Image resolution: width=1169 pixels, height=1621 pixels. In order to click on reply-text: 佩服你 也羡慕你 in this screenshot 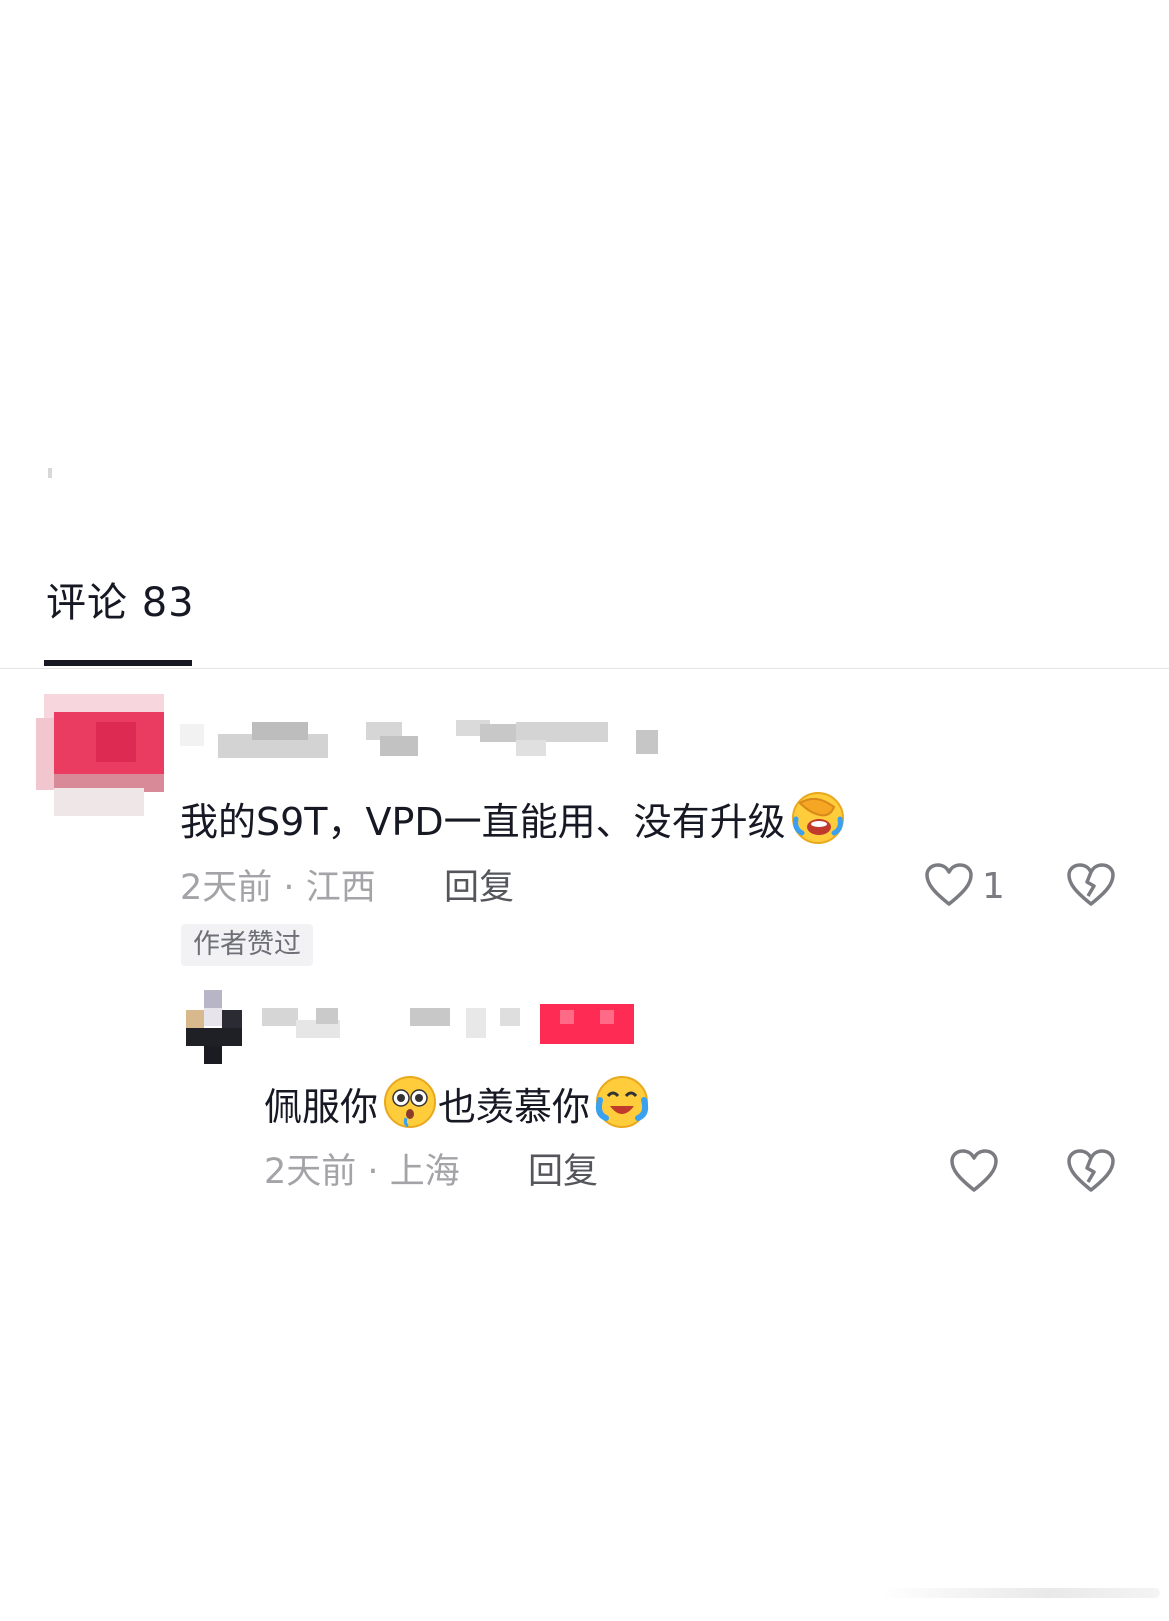, I will do `click(457, 1108)`.